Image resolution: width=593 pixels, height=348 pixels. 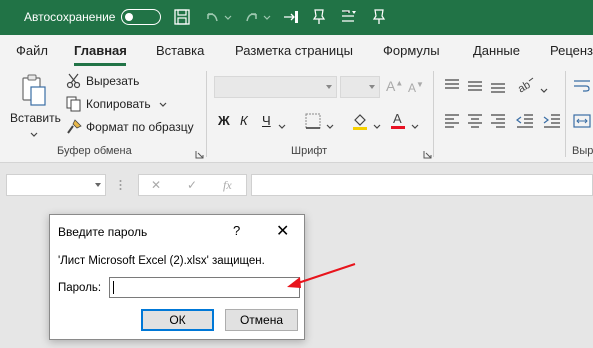 I want to click on filter-icon, so click(x=349, y=17).